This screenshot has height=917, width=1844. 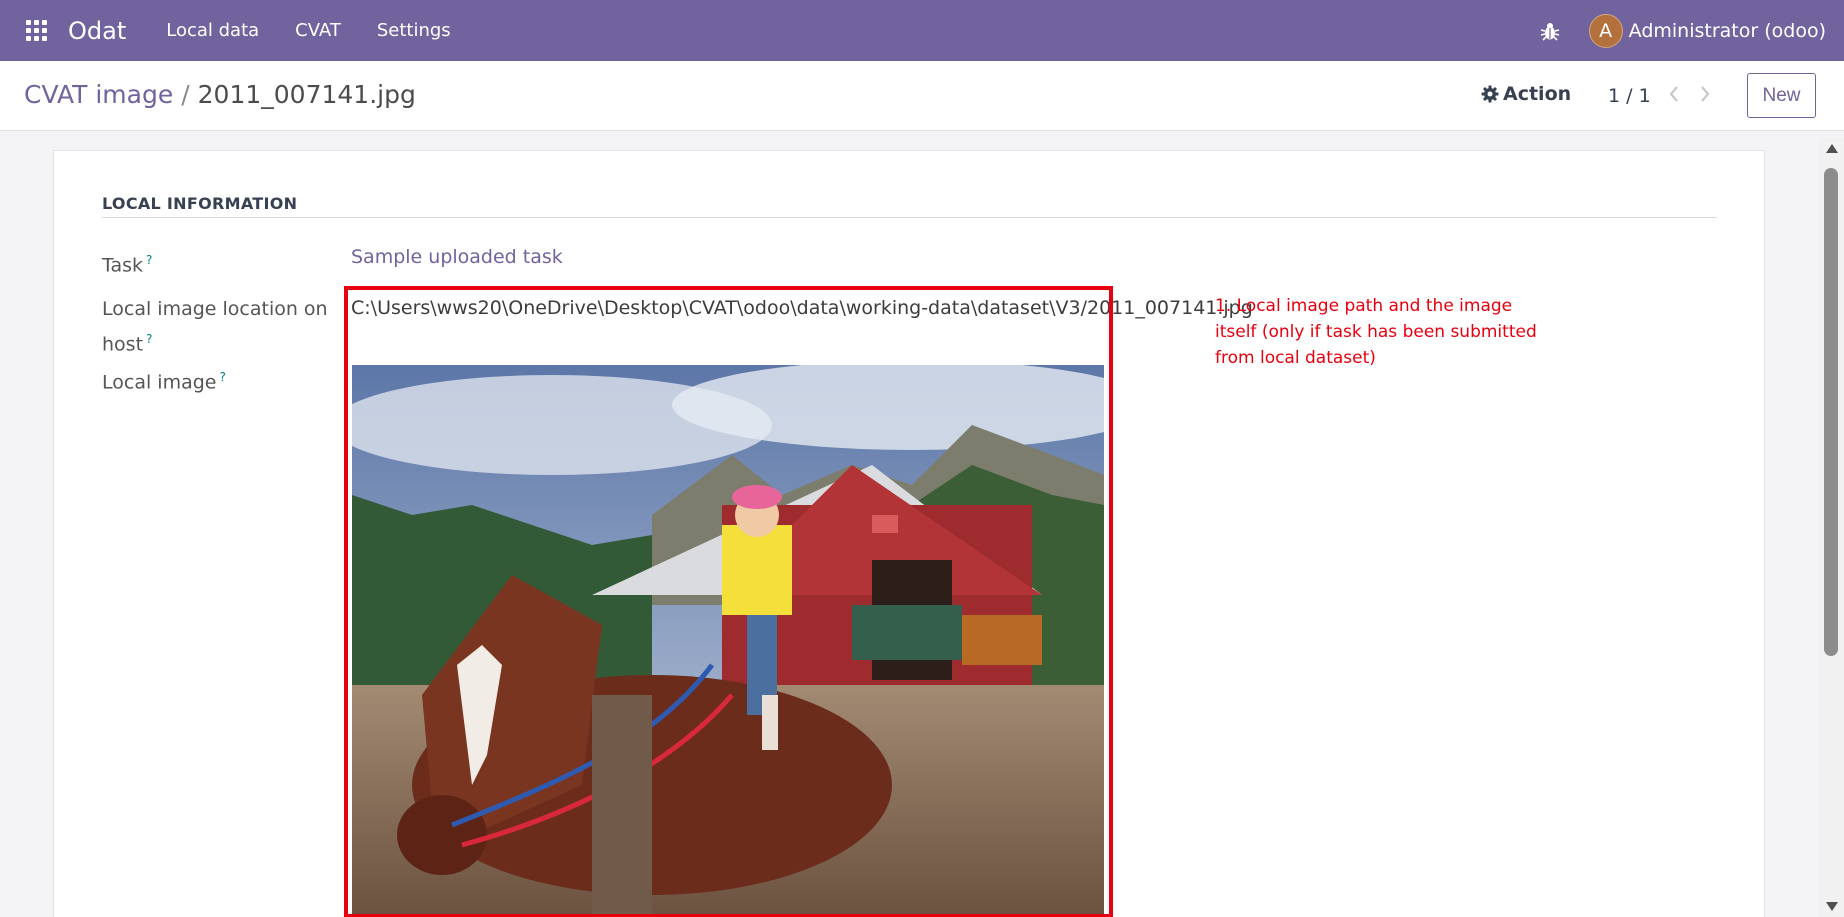 I want to click on image-label: Local image?, so click(x=164, y=379).